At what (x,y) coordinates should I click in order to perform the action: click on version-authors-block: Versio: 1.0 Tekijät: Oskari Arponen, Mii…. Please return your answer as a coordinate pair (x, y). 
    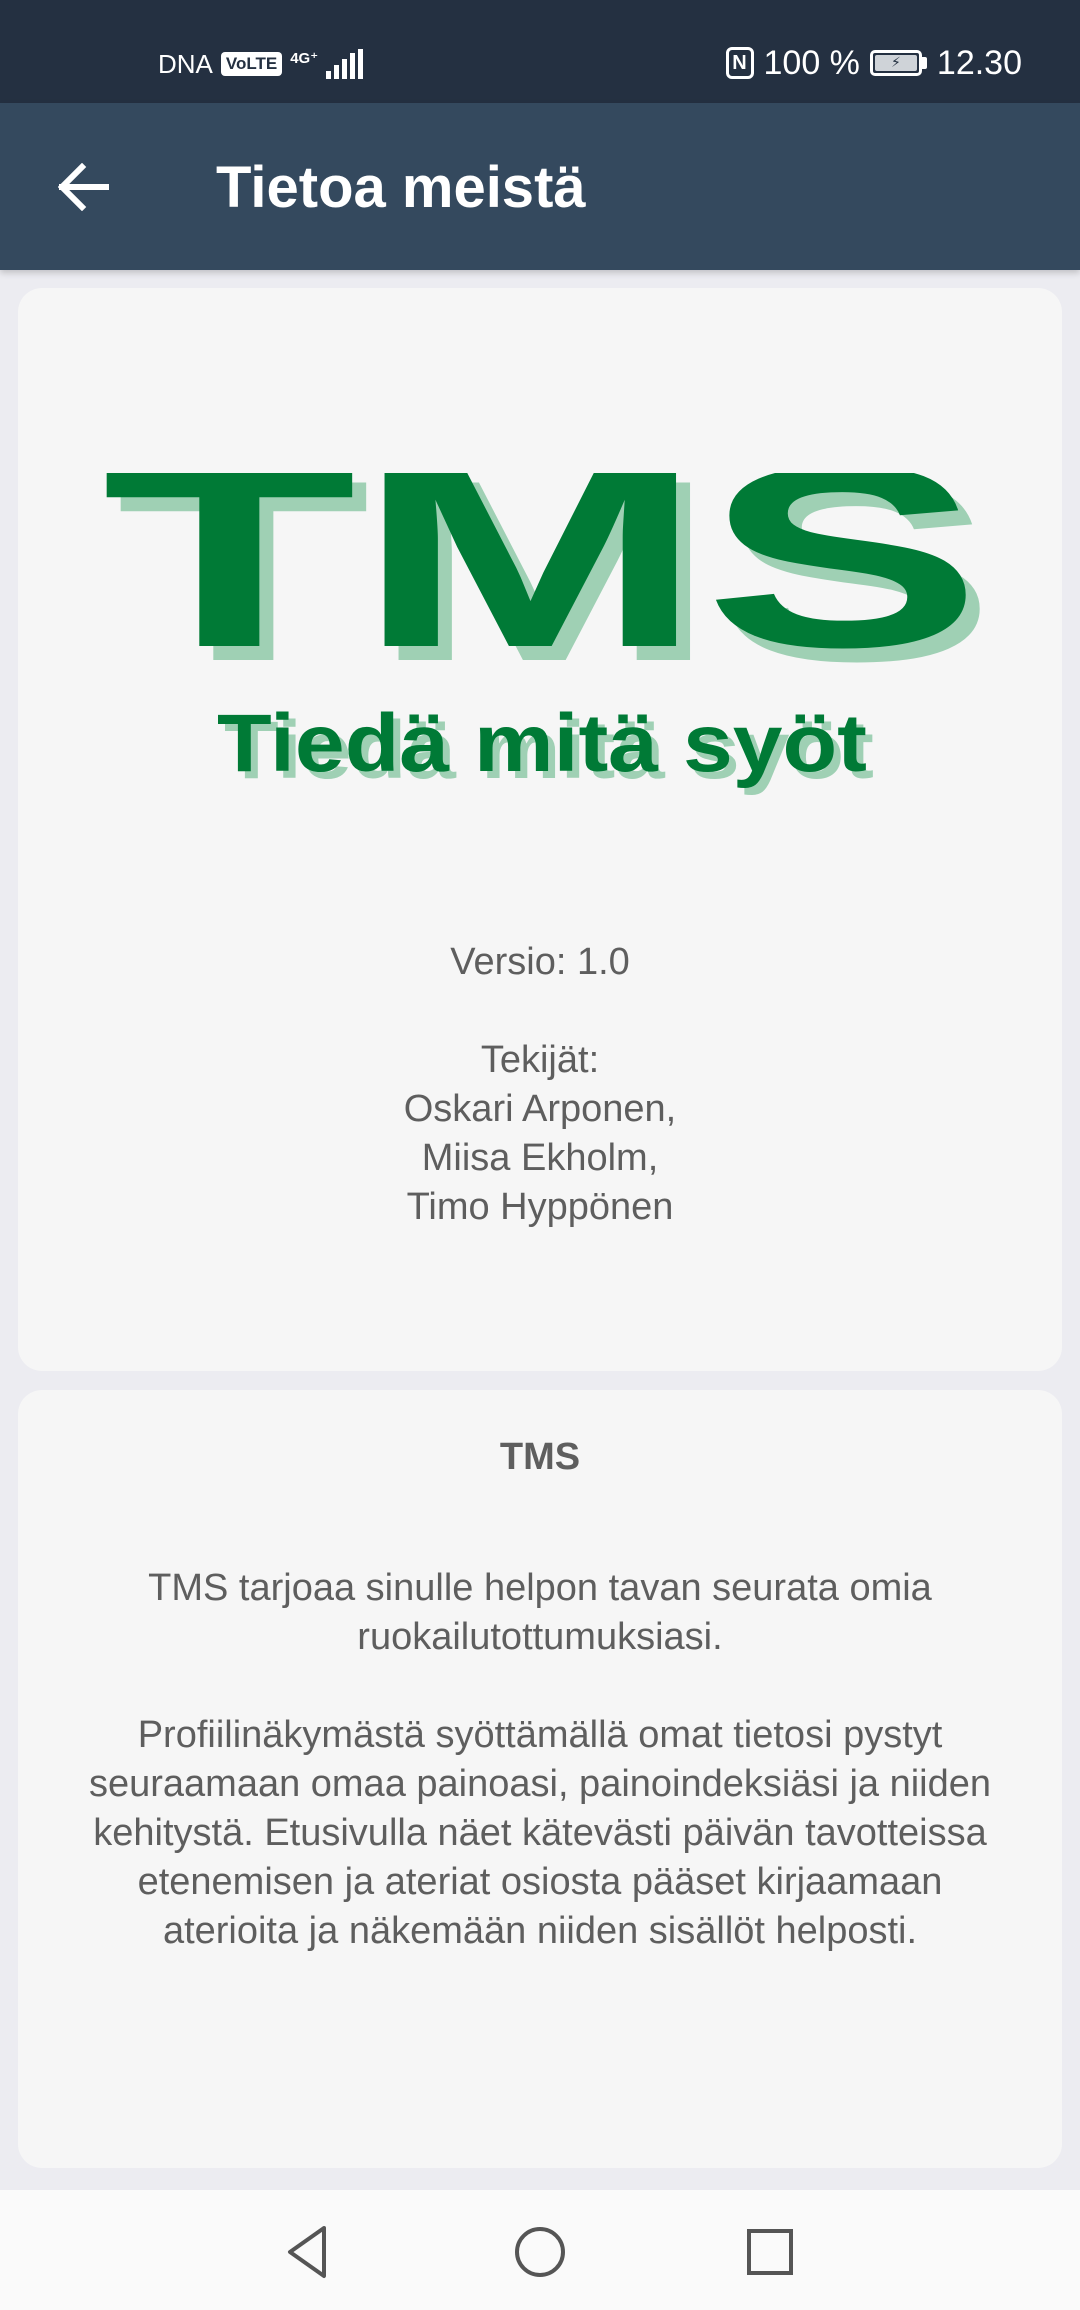
    Looking at the image, I should click on (540, 1085).